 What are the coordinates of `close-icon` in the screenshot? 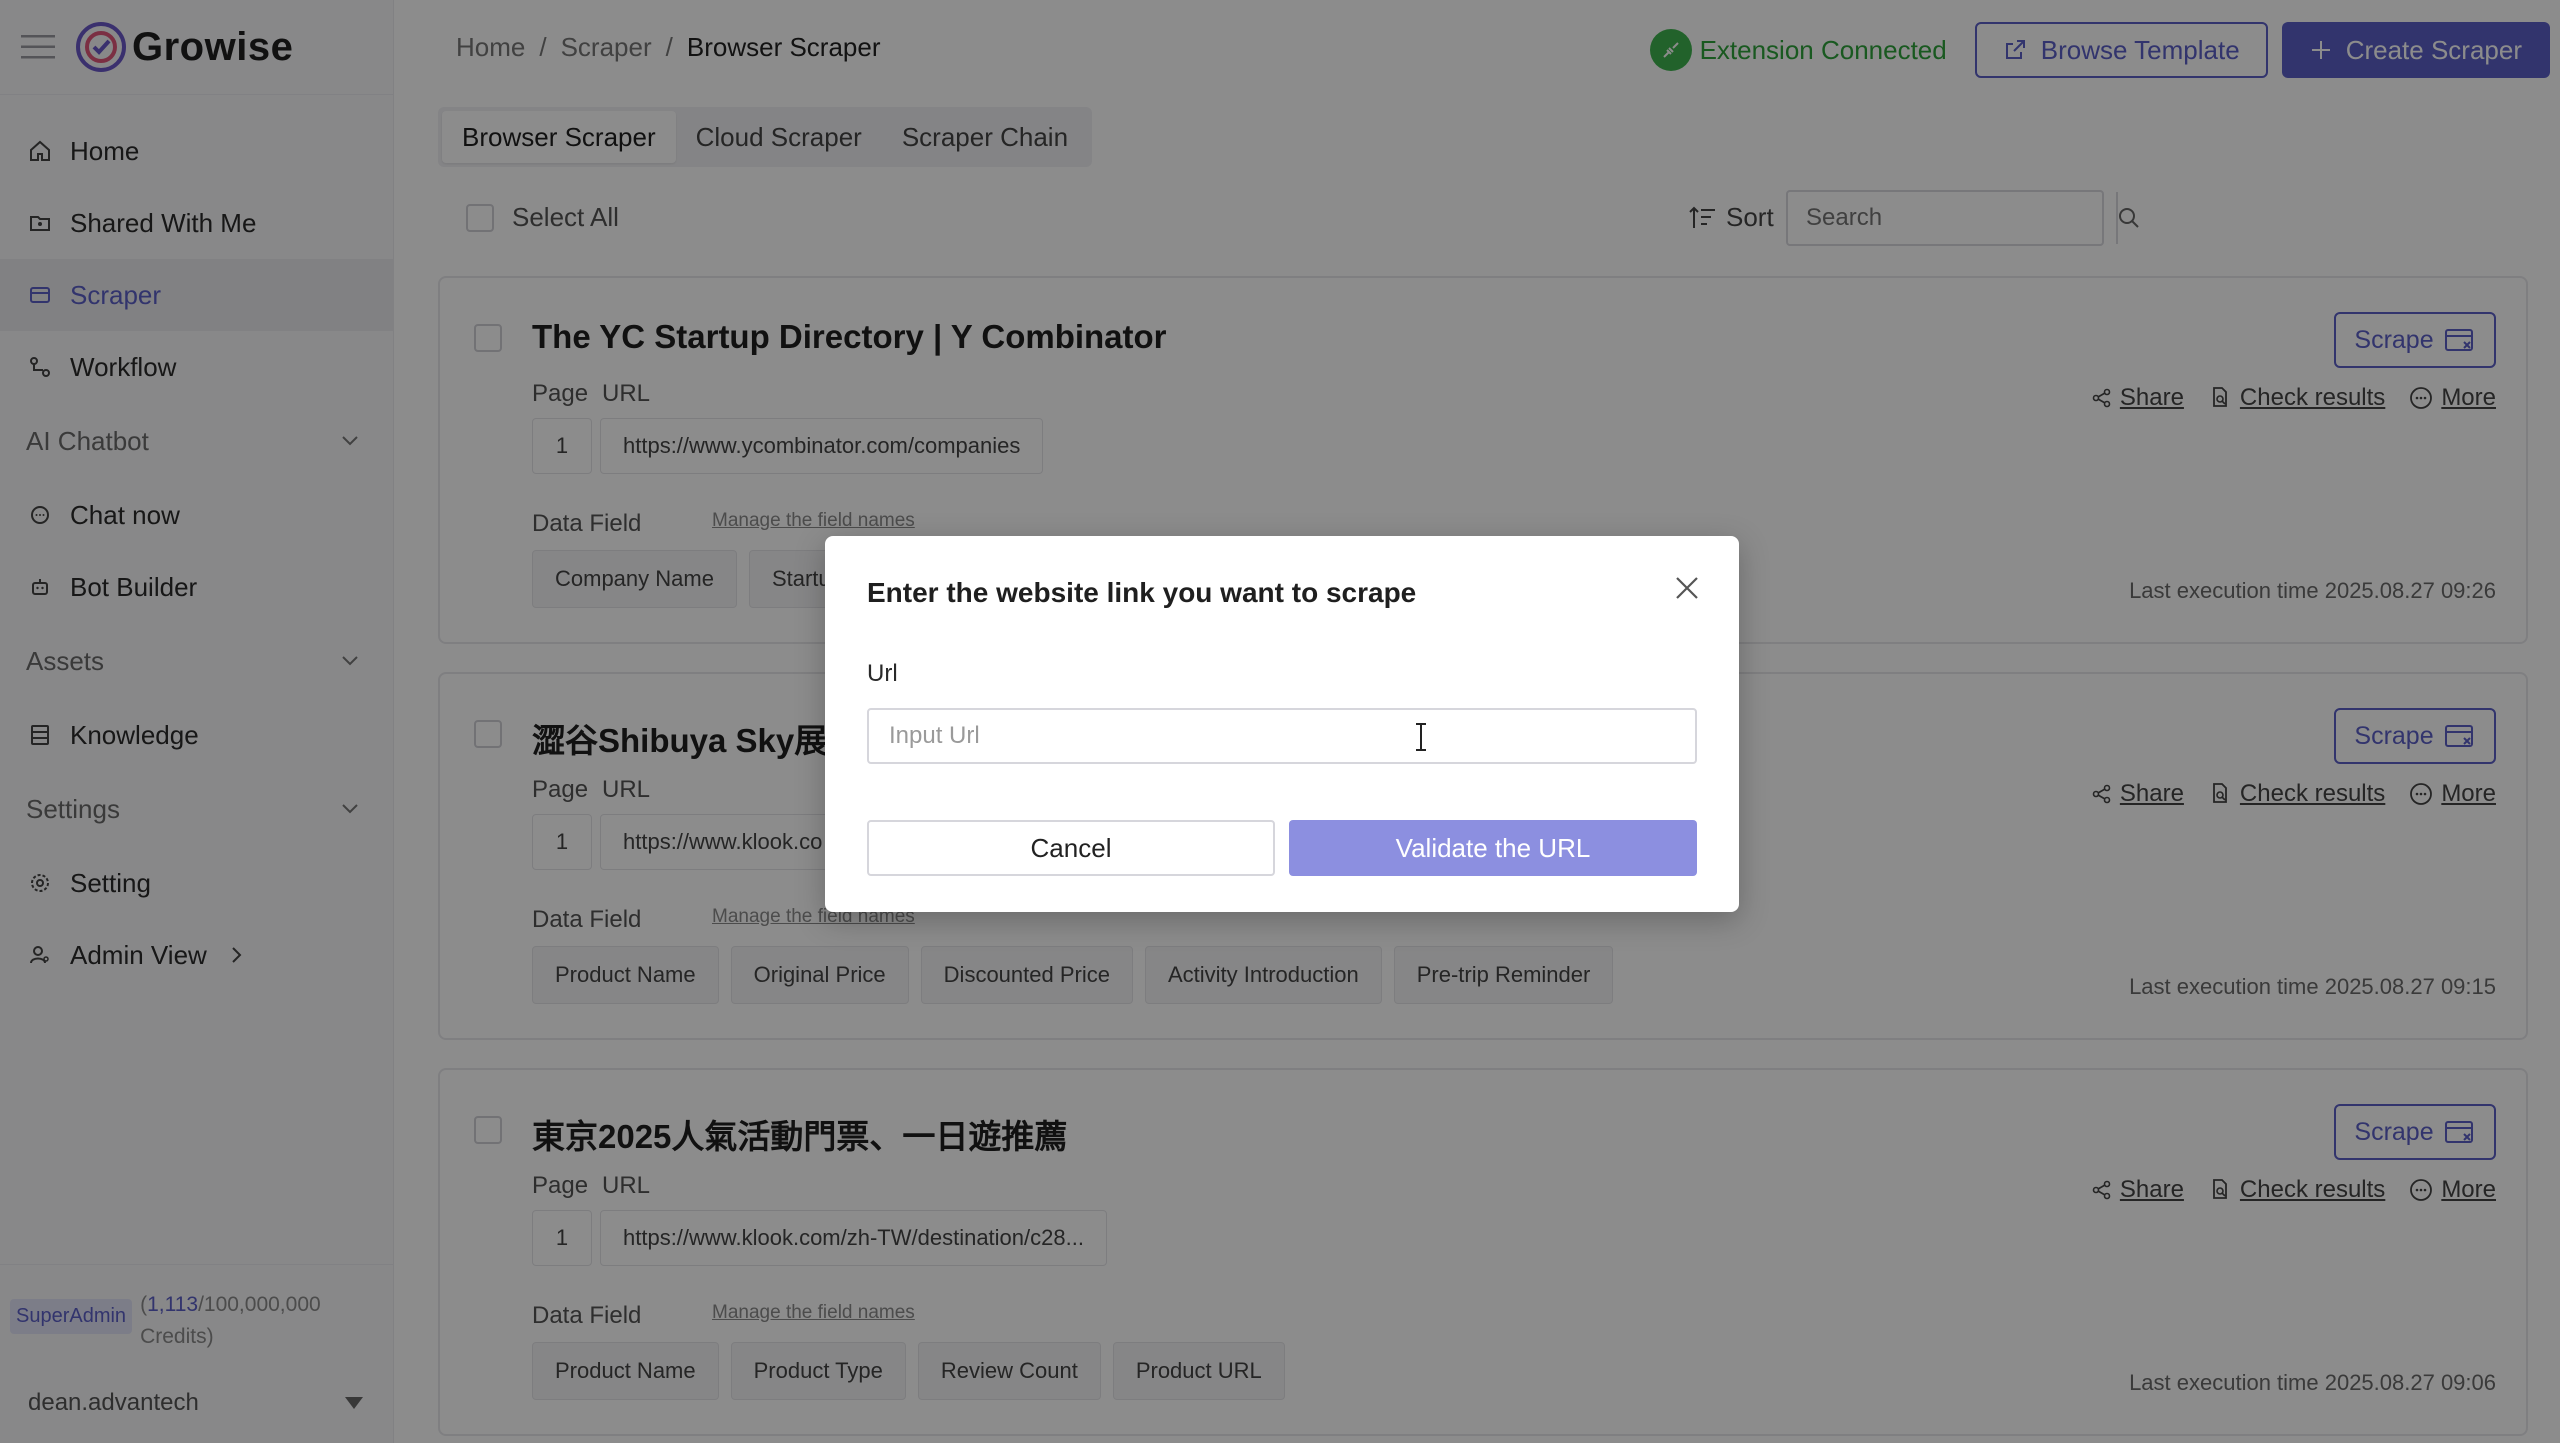 It's located at (1687, 588).